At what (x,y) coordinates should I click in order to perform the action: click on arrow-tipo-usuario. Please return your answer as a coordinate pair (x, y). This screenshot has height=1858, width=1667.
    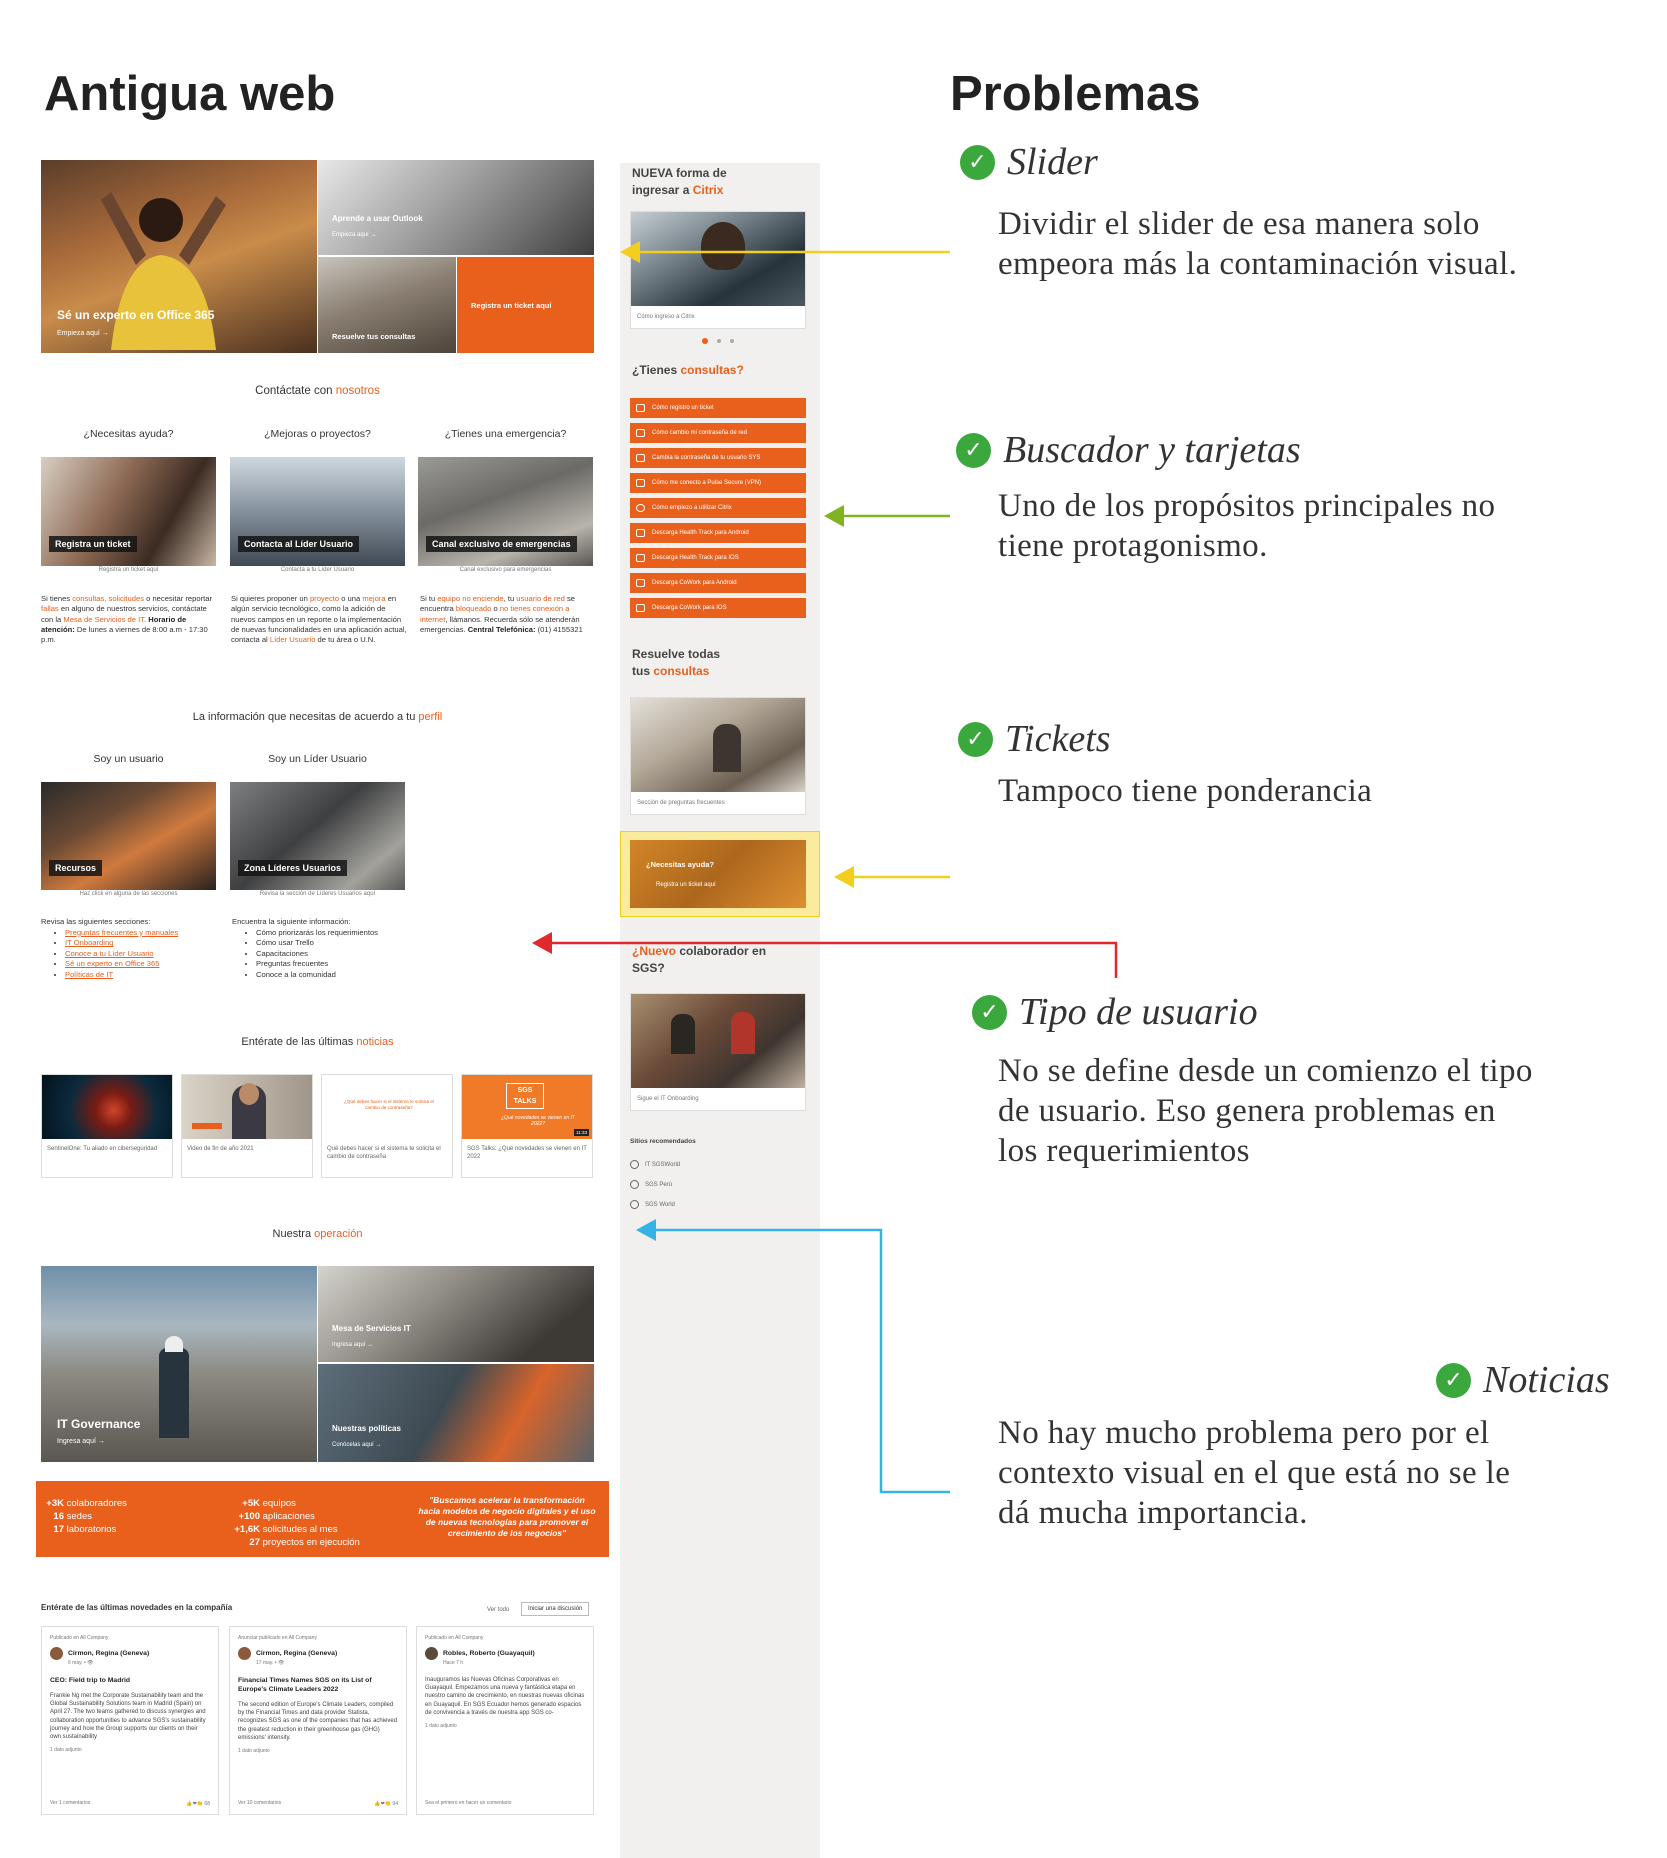
    Looking at the image, I should click on (833, 959).